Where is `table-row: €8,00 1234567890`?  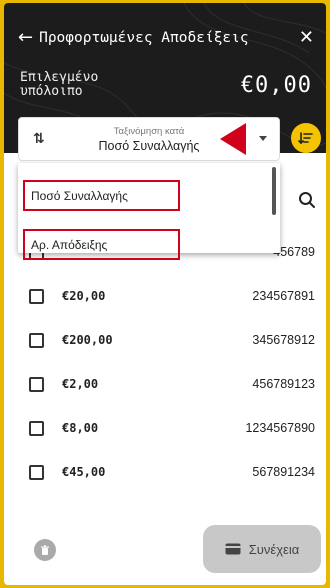
table-row: €8,00 1234567890 is located at coordinates (165, 429).